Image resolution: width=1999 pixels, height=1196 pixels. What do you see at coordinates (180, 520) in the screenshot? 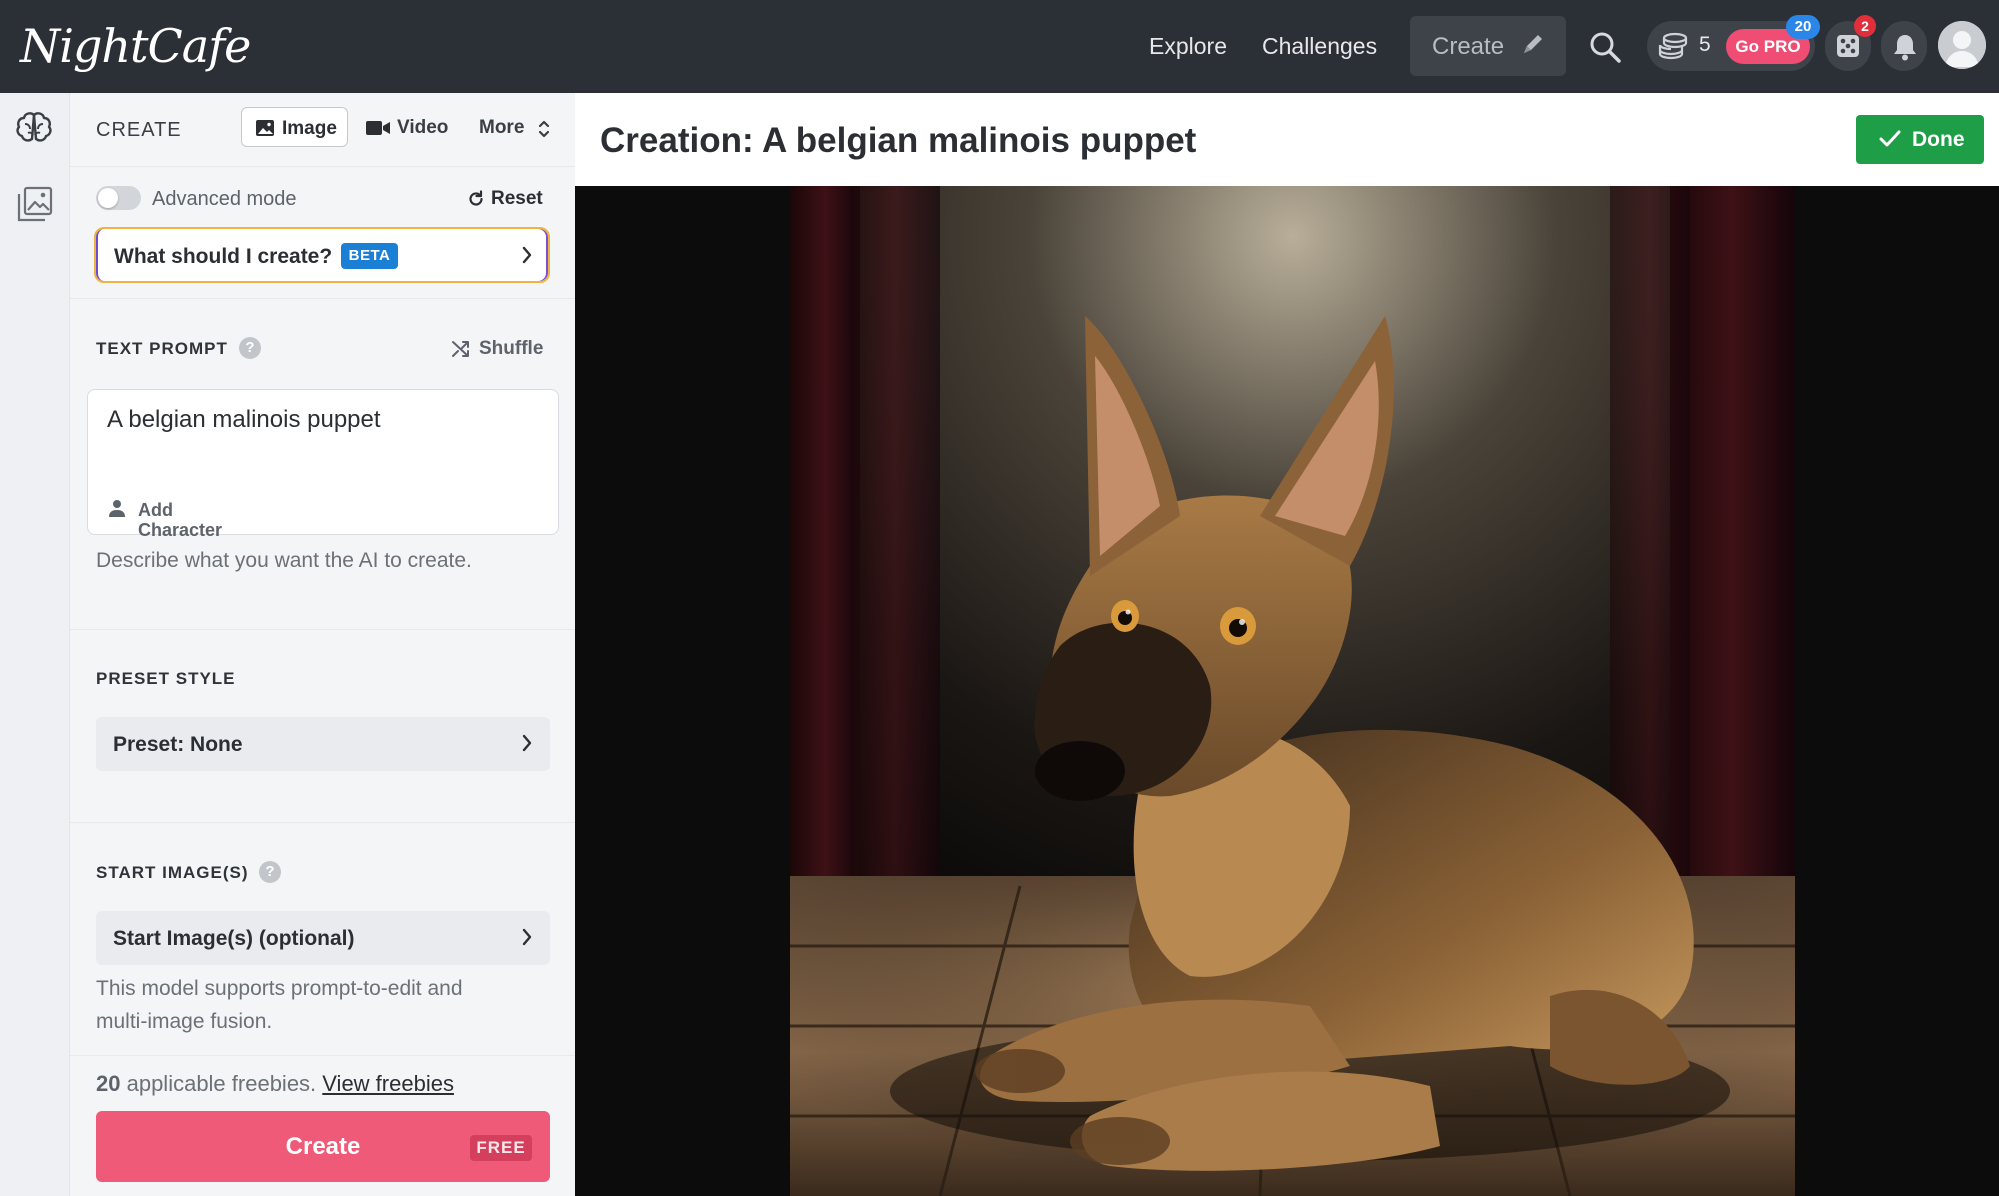
I see `add-character-label: Add Character` at bounding box center [180, 520].